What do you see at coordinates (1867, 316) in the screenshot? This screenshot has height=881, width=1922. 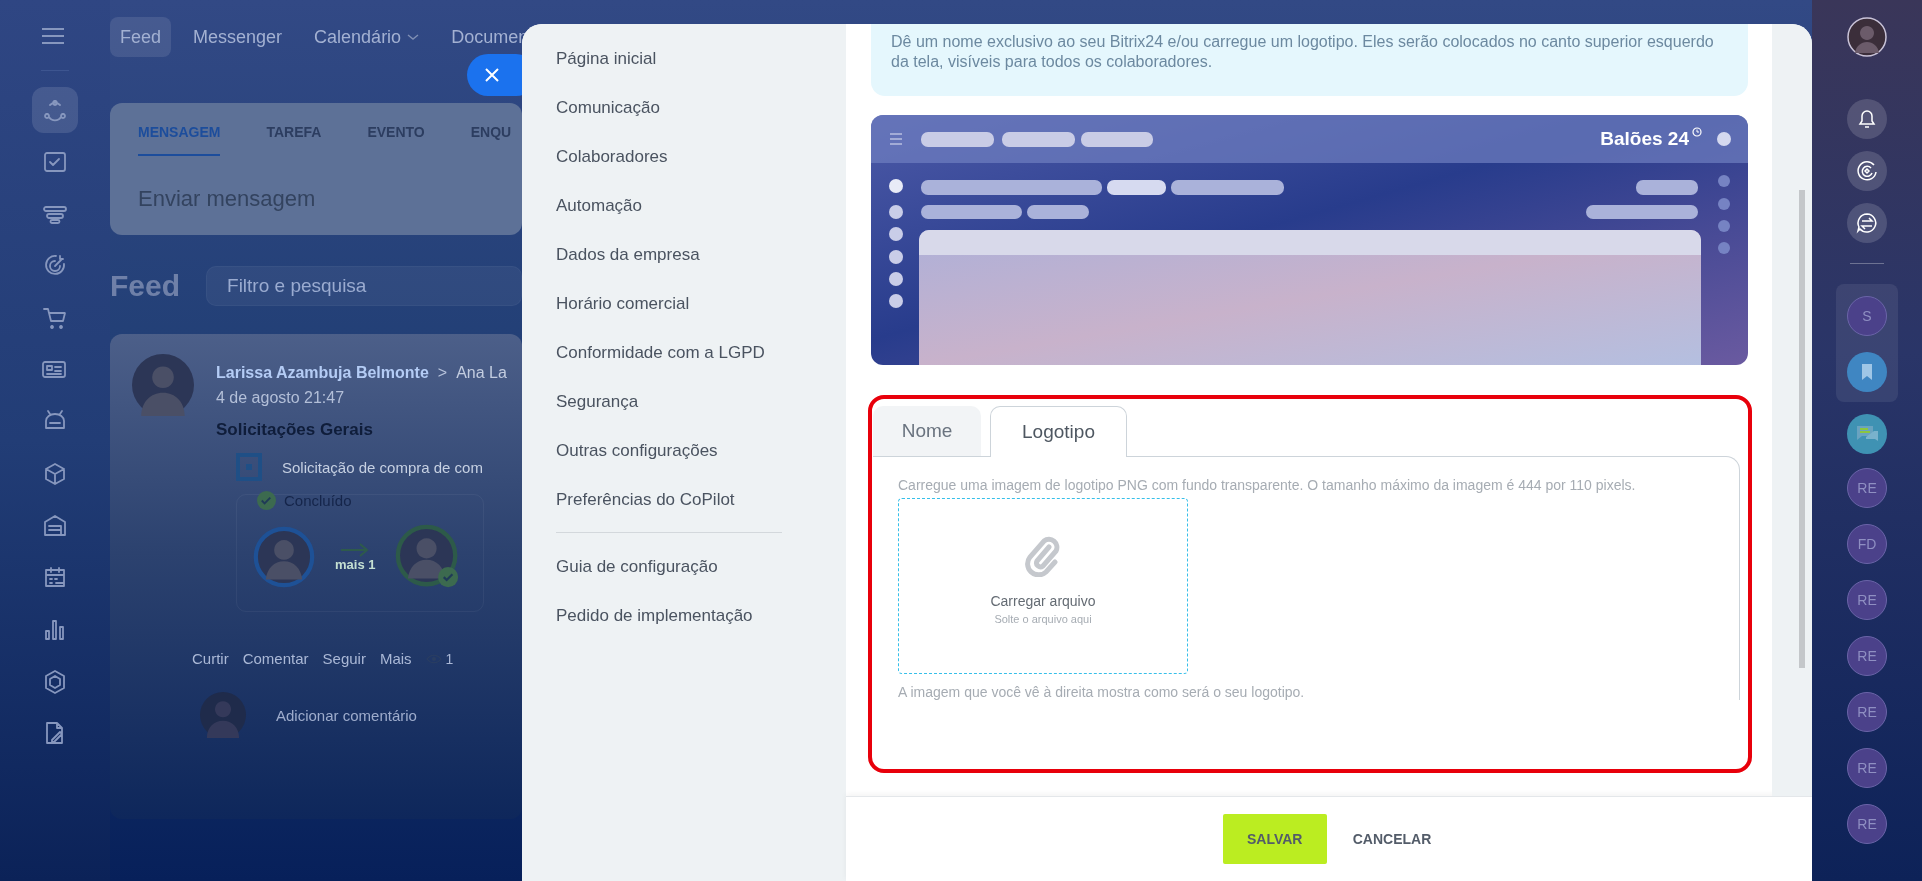 I see `chat-avatar: S` at bounding box center [1867, 316].